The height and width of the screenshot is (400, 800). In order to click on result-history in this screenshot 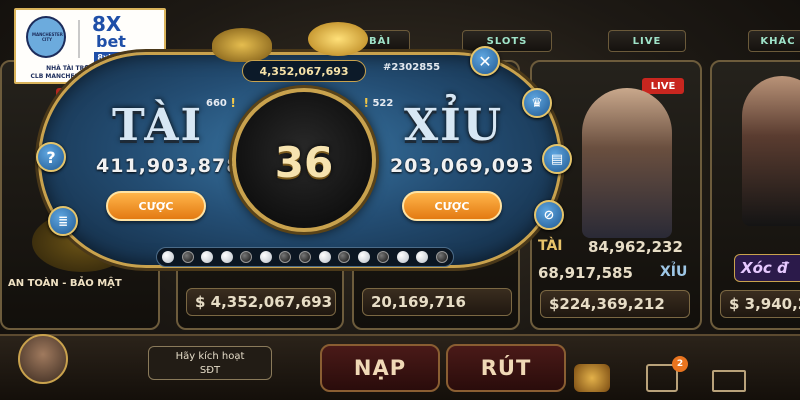, I will do `click(305, 257)`.